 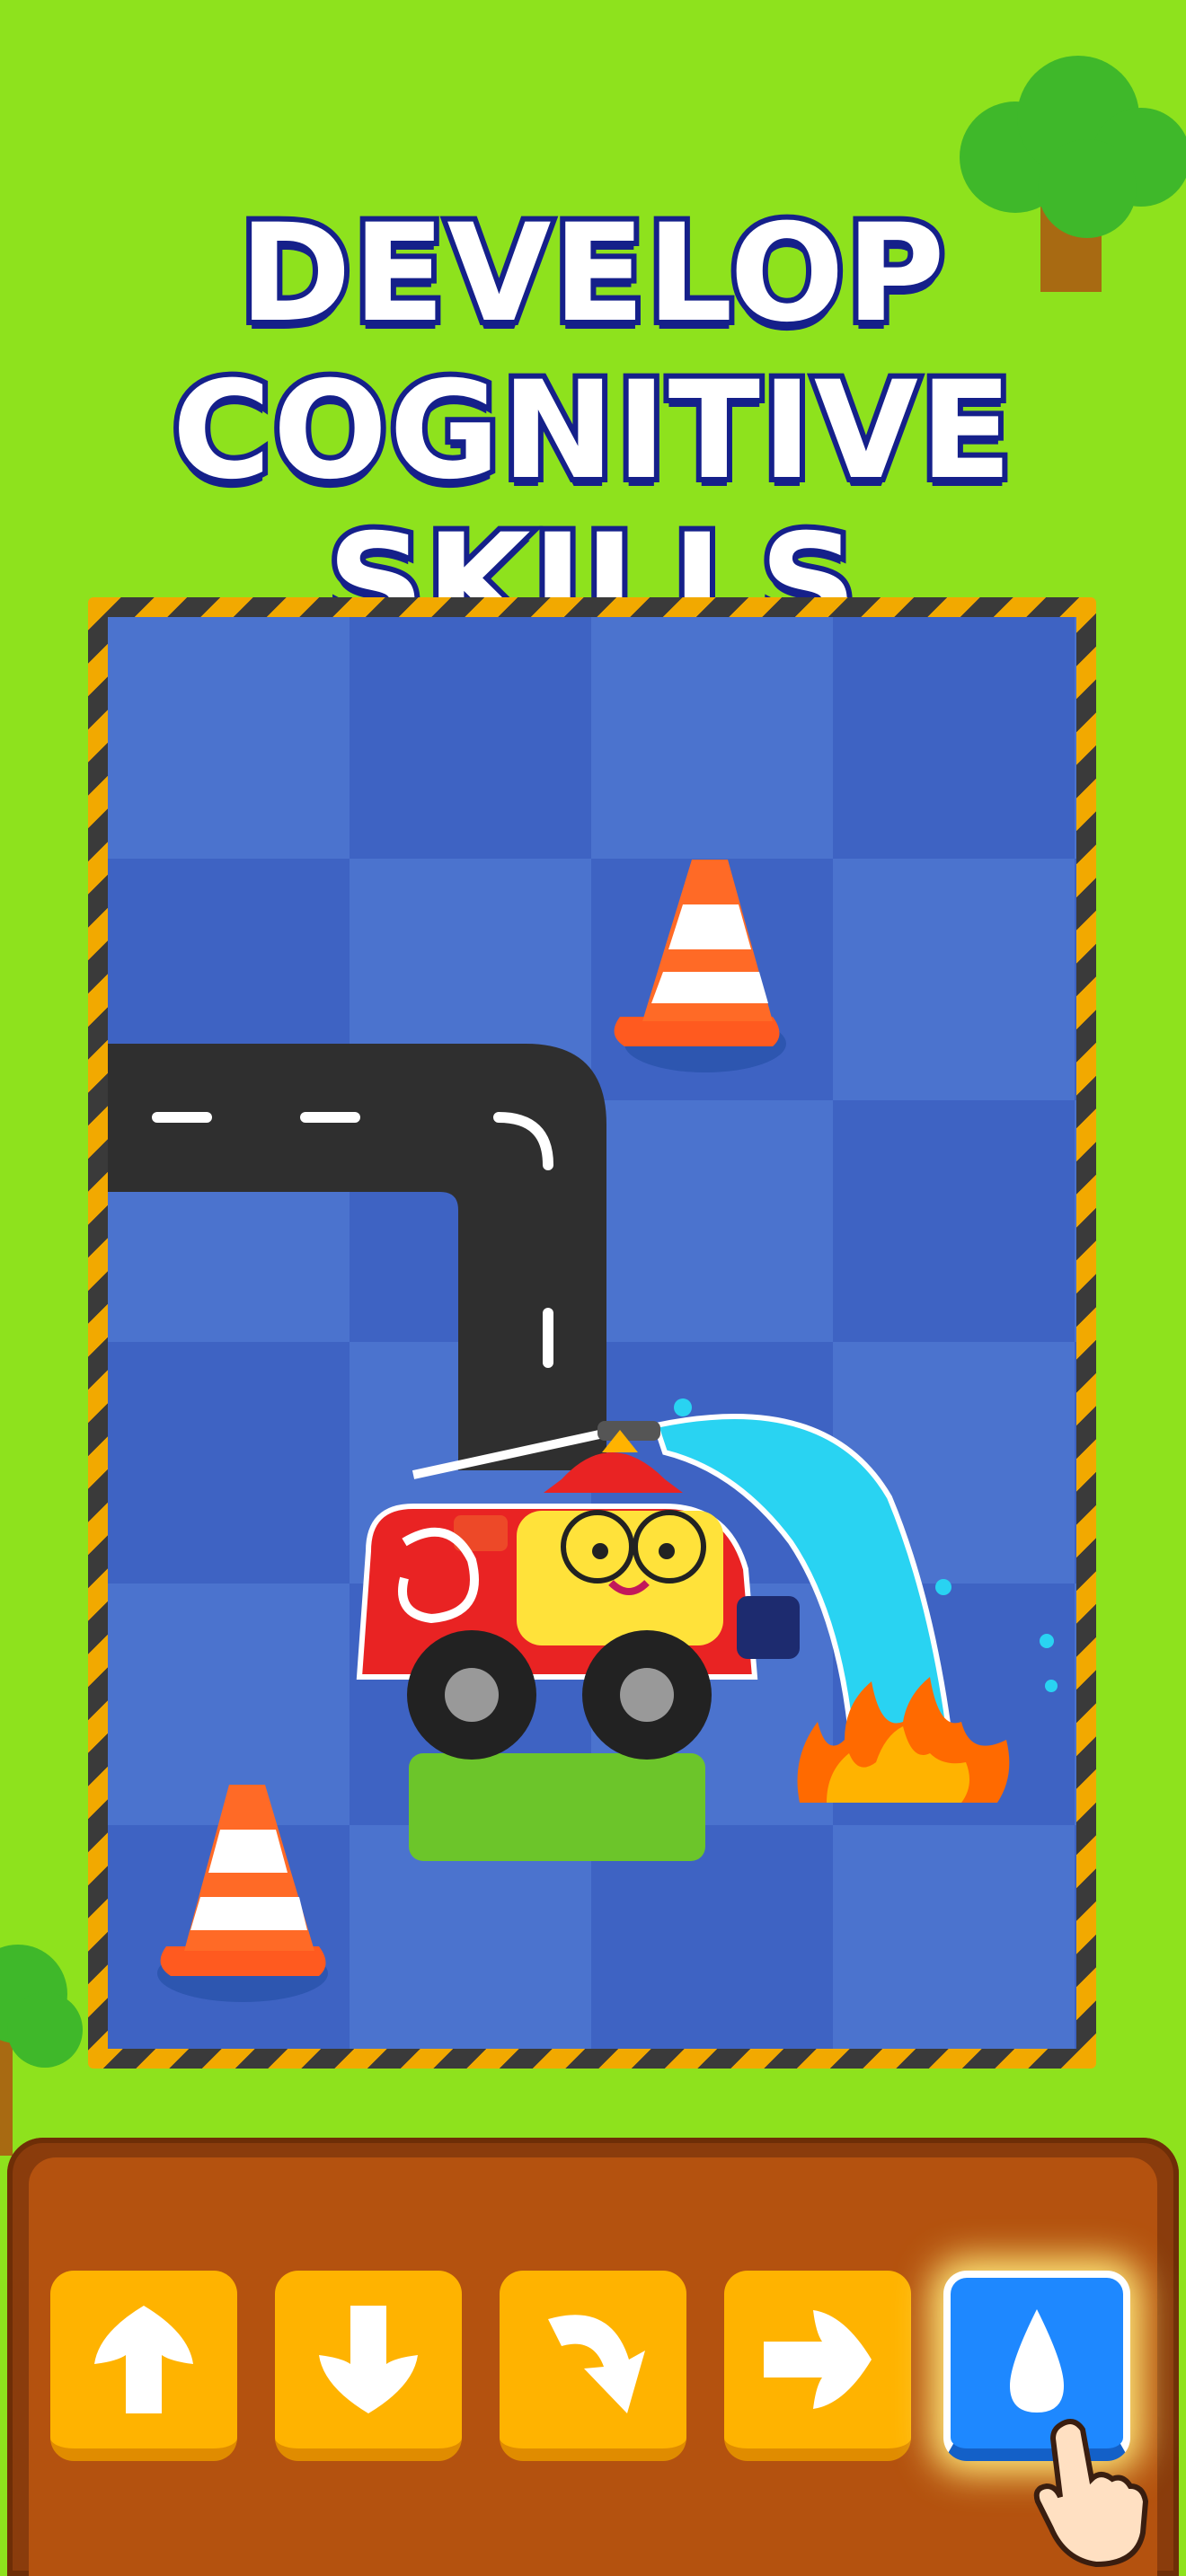 What do you see at coordinates (357, 1257) in the screenshot?
I see `road` at bounding box center [357, 1257].